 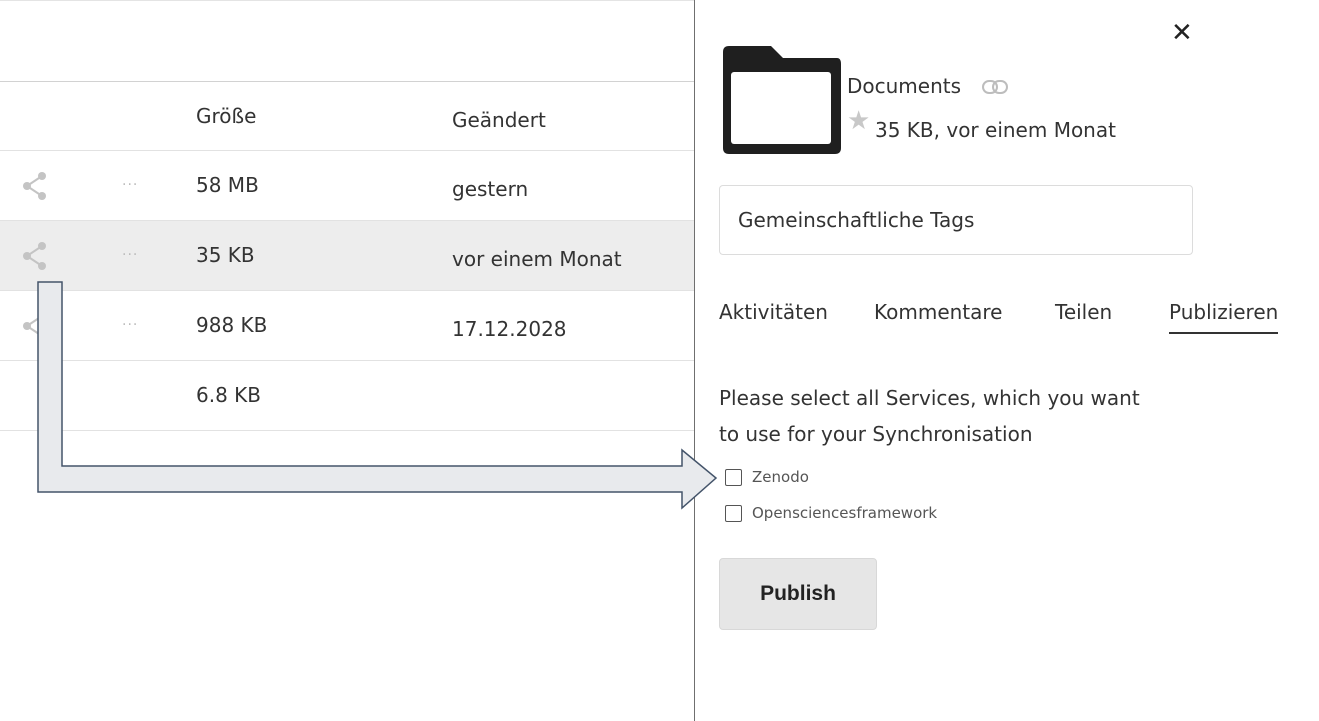 What do you see at coordinates (995, 87) in the screenshot?
I see `link-icon` at bounding box center [995, 87].